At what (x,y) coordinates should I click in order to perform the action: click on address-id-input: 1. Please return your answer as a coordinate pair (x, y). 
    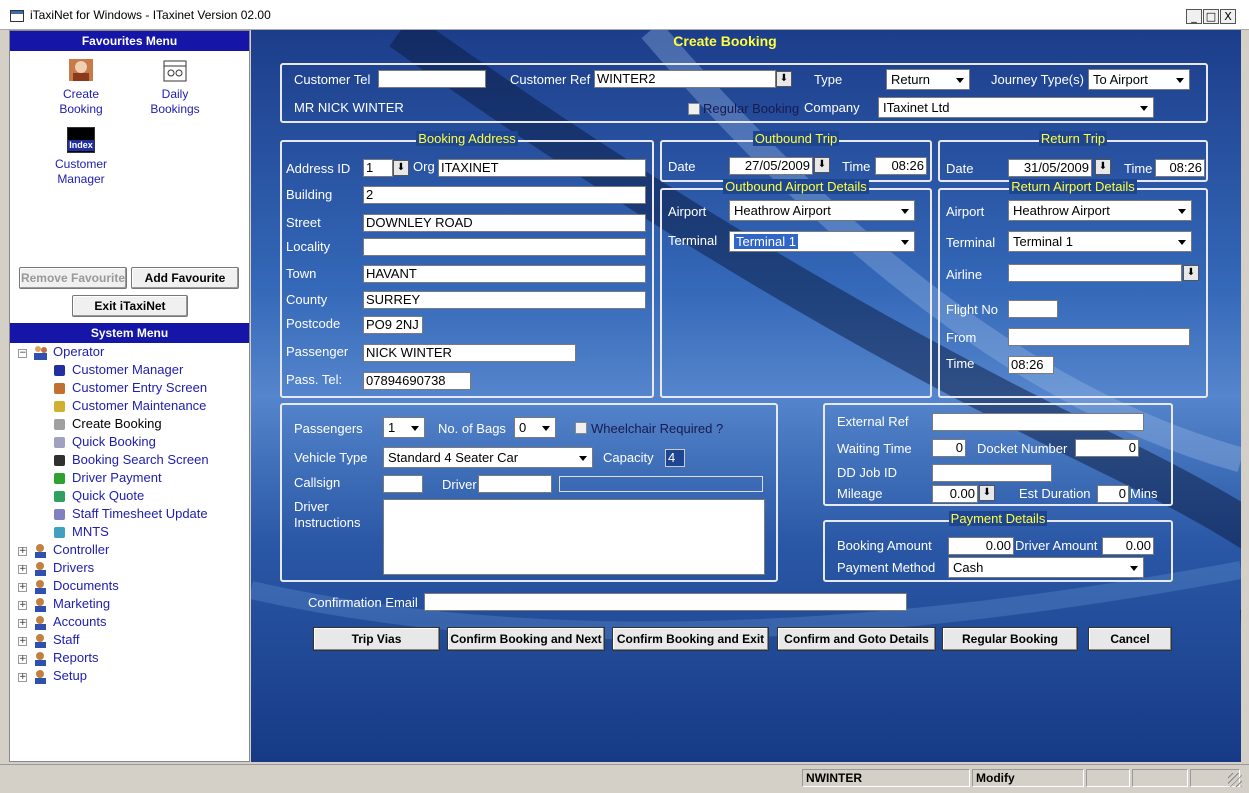
    Looking at the image, I should click on (378, 168).